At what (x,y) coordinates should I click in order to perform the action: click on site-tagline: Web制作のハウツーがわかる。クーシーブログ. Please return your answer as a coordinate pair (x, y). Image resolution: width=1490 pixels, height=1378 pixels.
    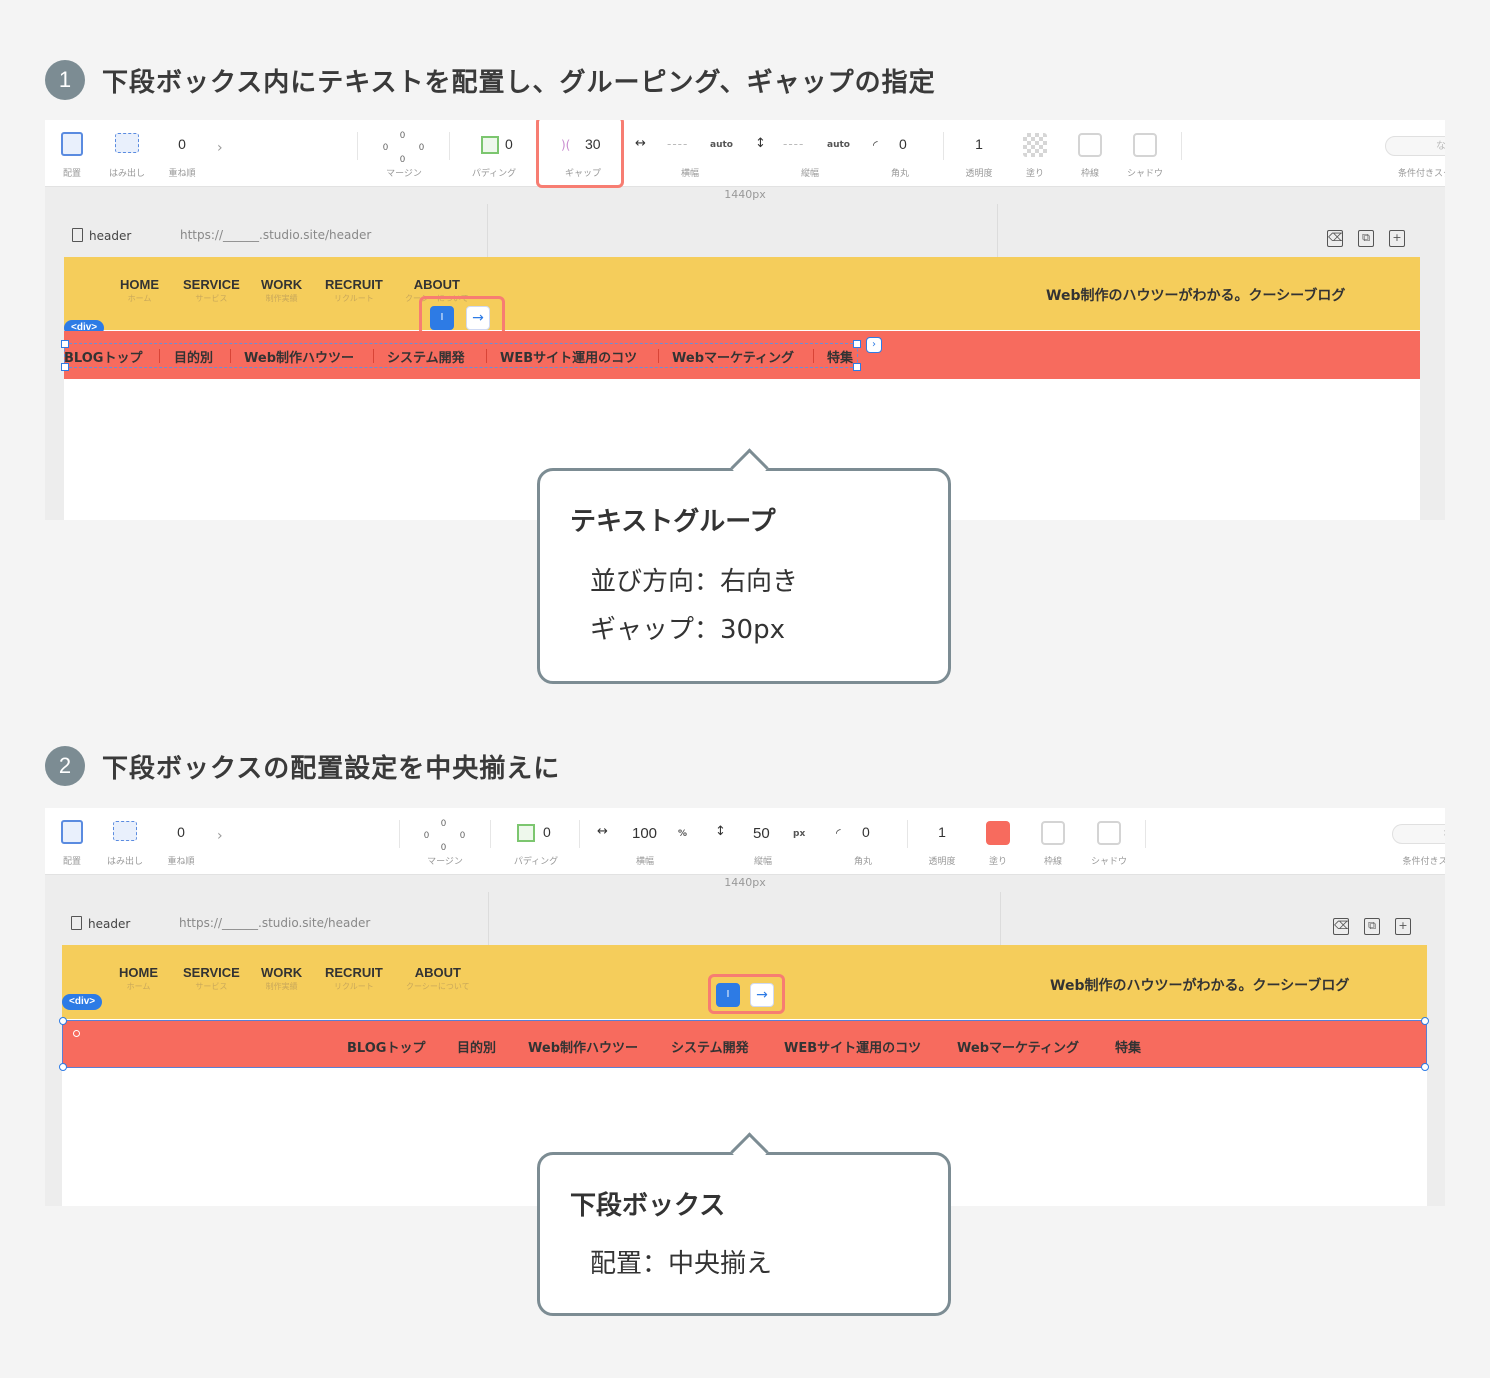
    Looking at the image, I should click on (1200, 986).